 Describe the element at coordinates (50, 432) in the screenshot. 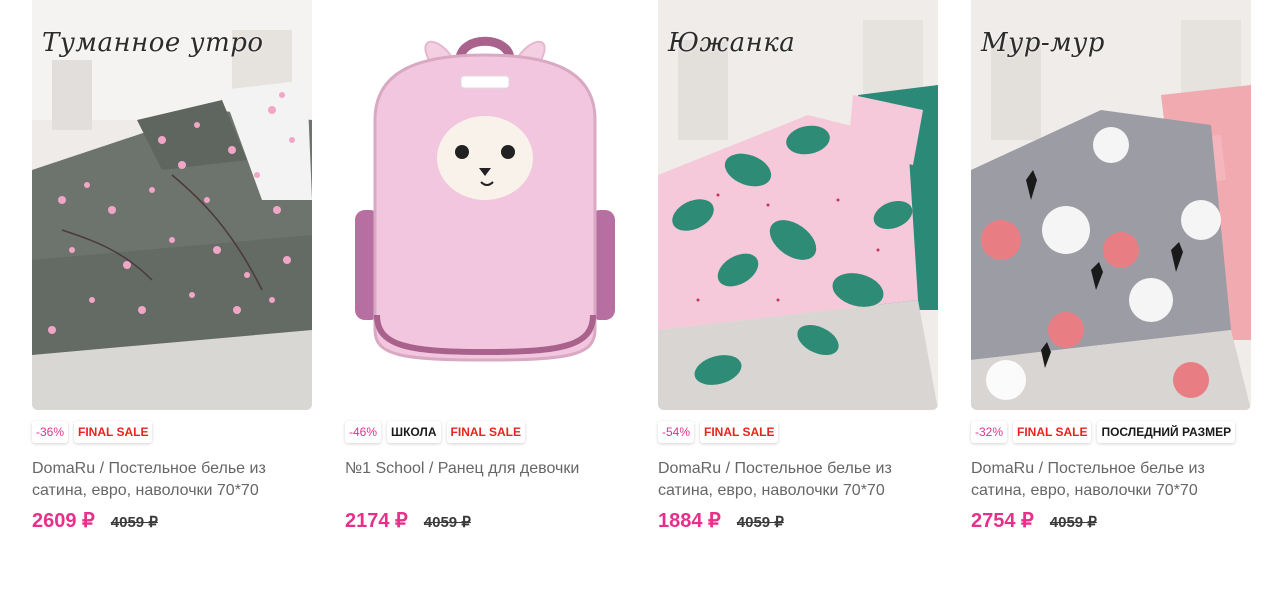

I see `discount-badge: -36%` at that location.